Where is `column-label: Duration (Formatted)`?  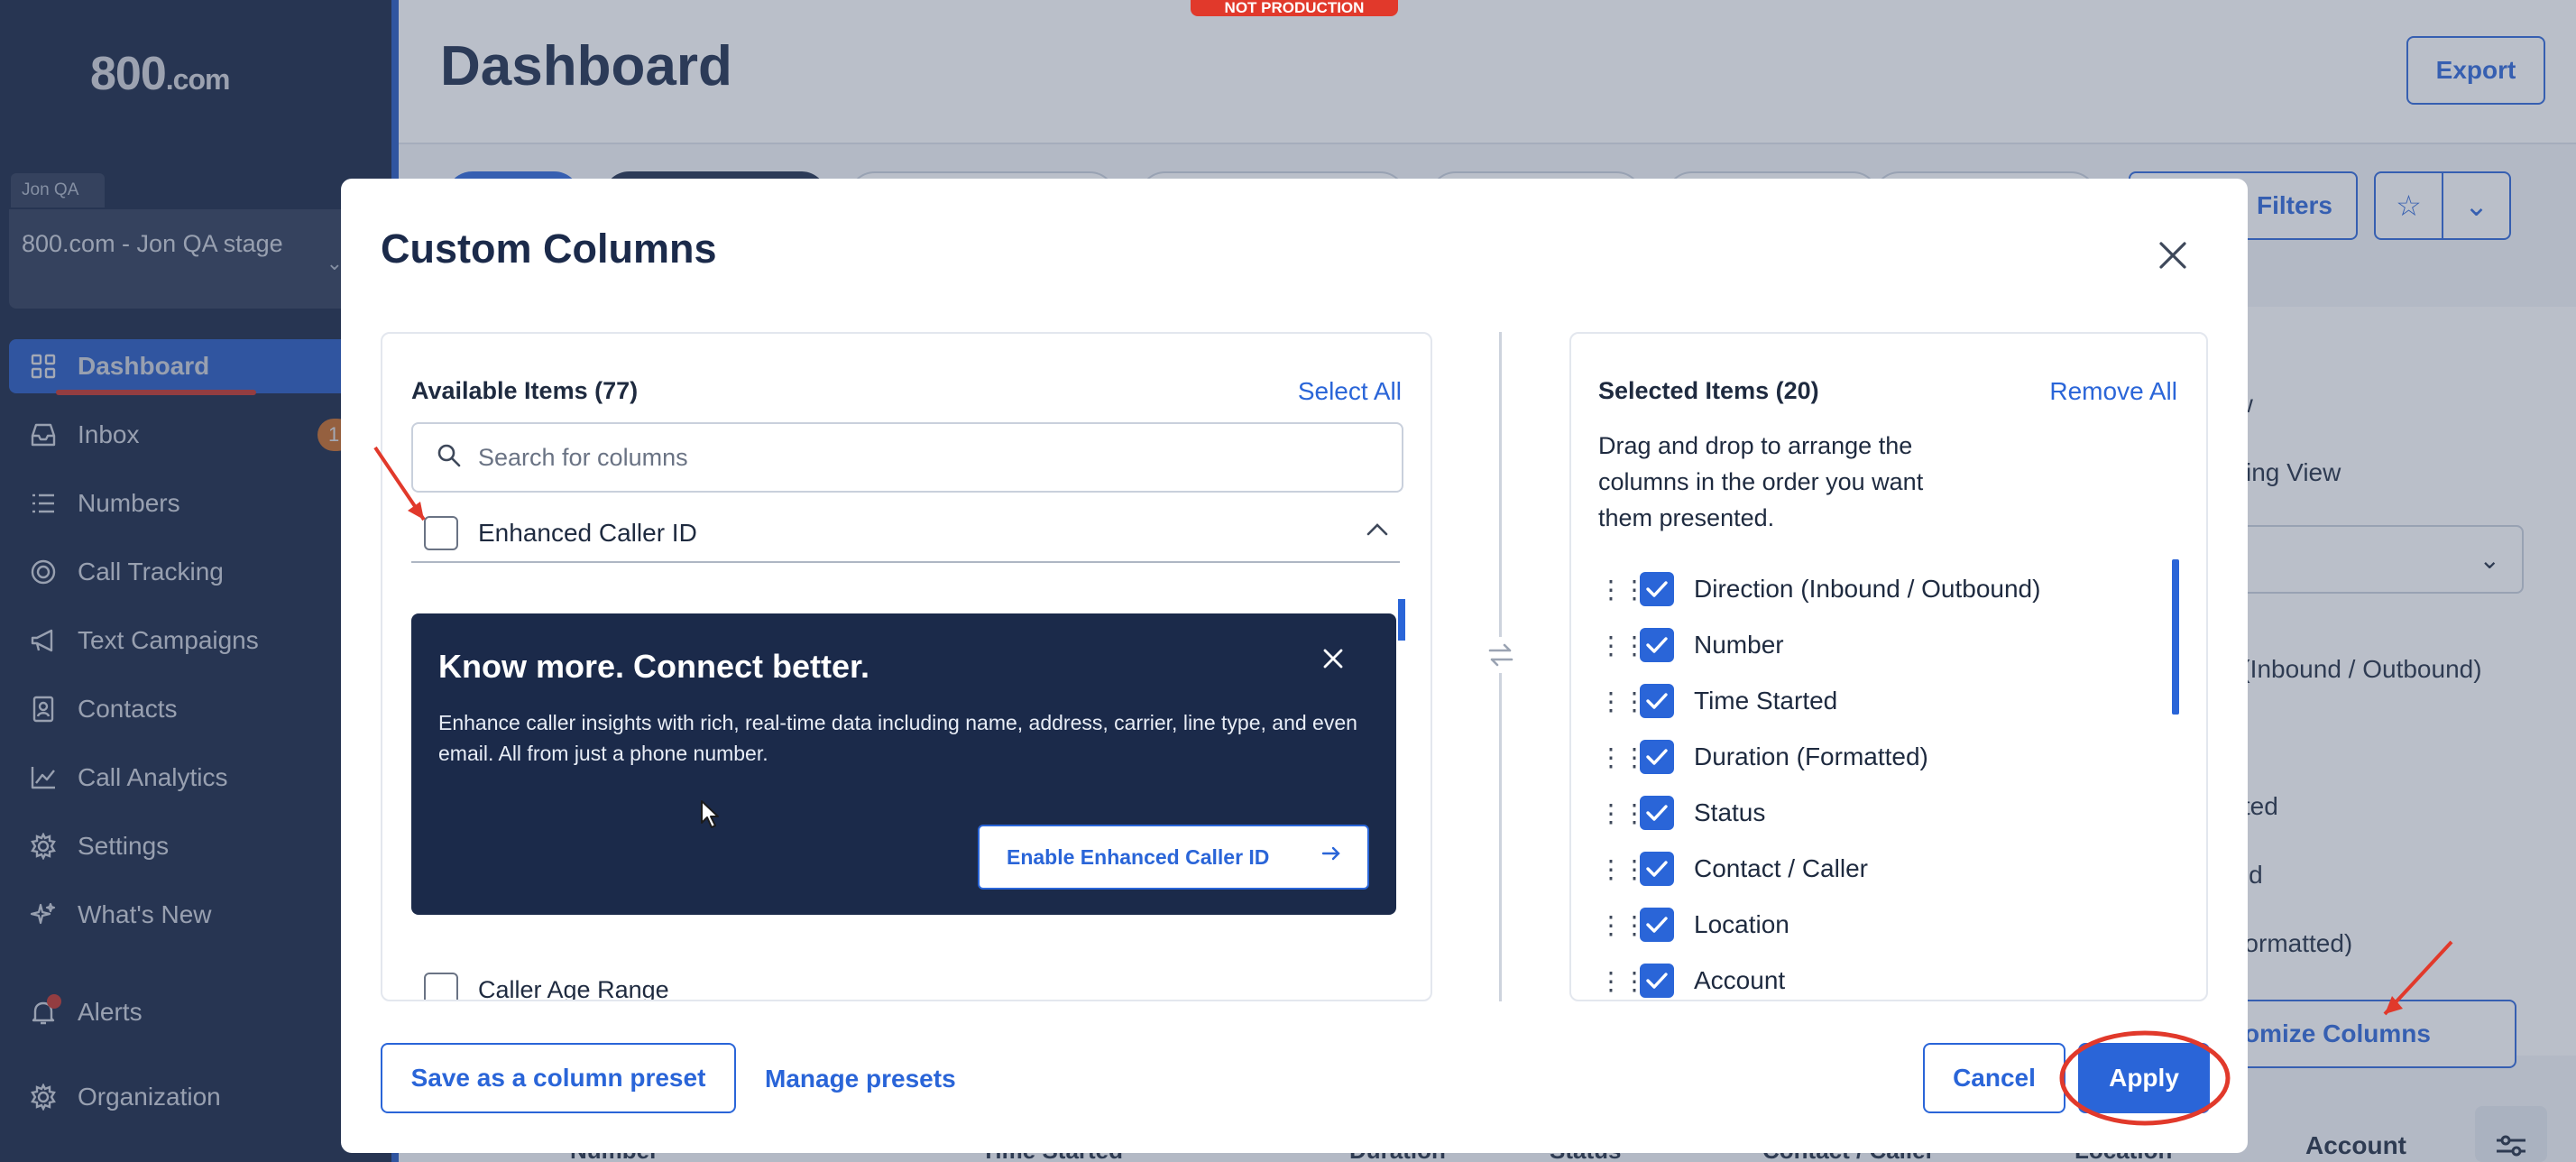 column-label: Duration (Formatted) is located at coordinates (1811, 756).